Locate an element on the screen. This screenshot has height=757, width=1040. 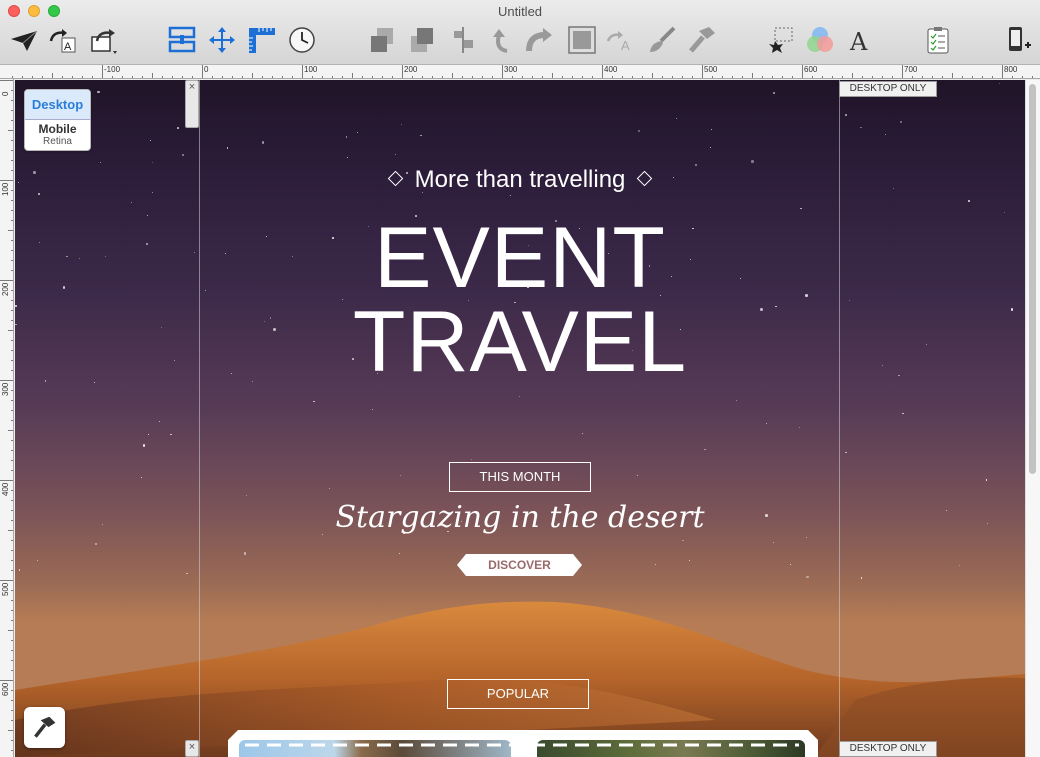
color-circles-icon is located at coordinates (820, 39).